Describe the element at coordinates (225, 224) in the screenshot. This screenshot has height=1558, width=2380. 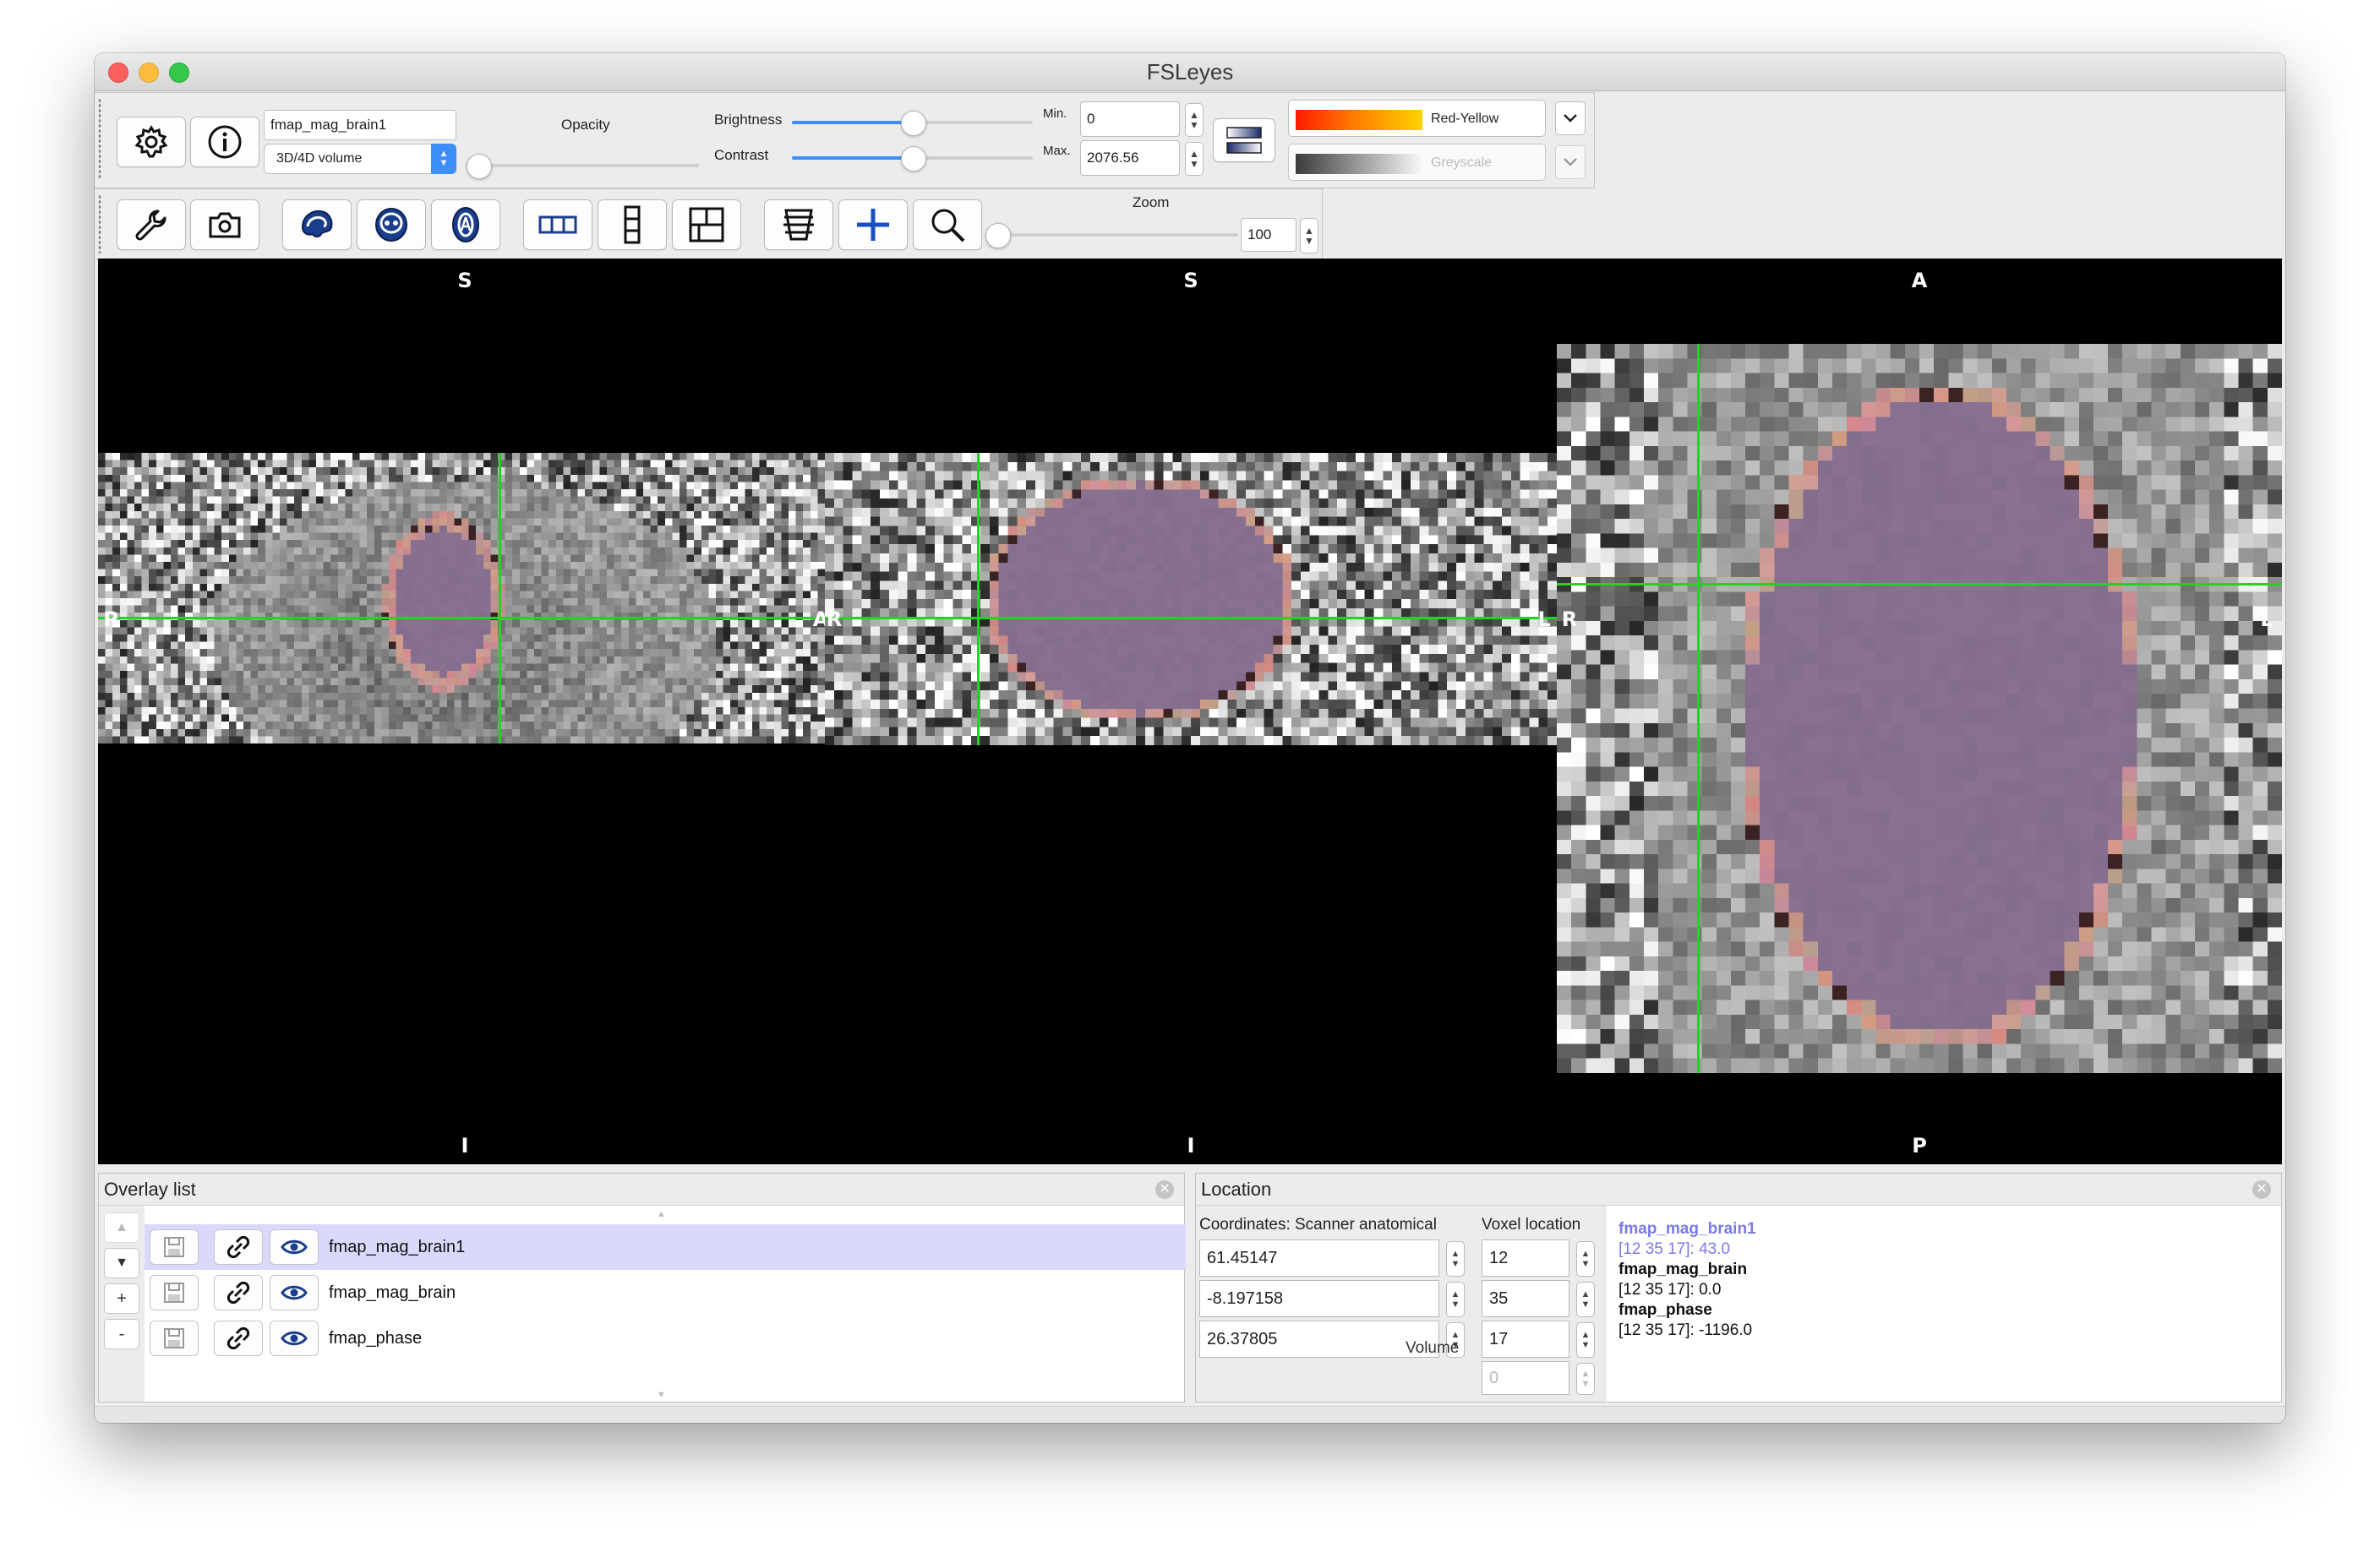
I see `screenshot-button` at that location.